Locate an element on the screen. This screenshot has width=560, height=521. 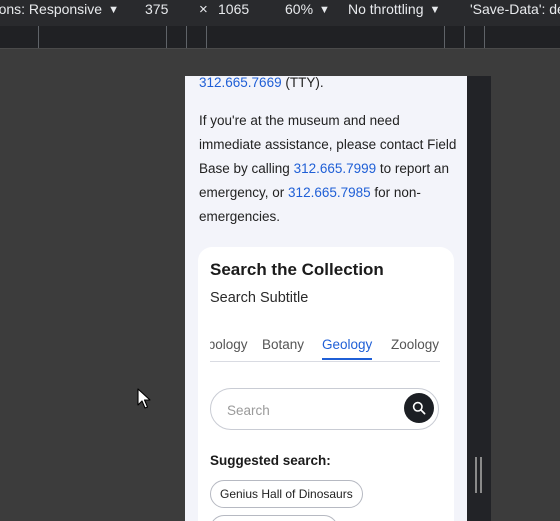
search-button is located at coordinates (419, 408).